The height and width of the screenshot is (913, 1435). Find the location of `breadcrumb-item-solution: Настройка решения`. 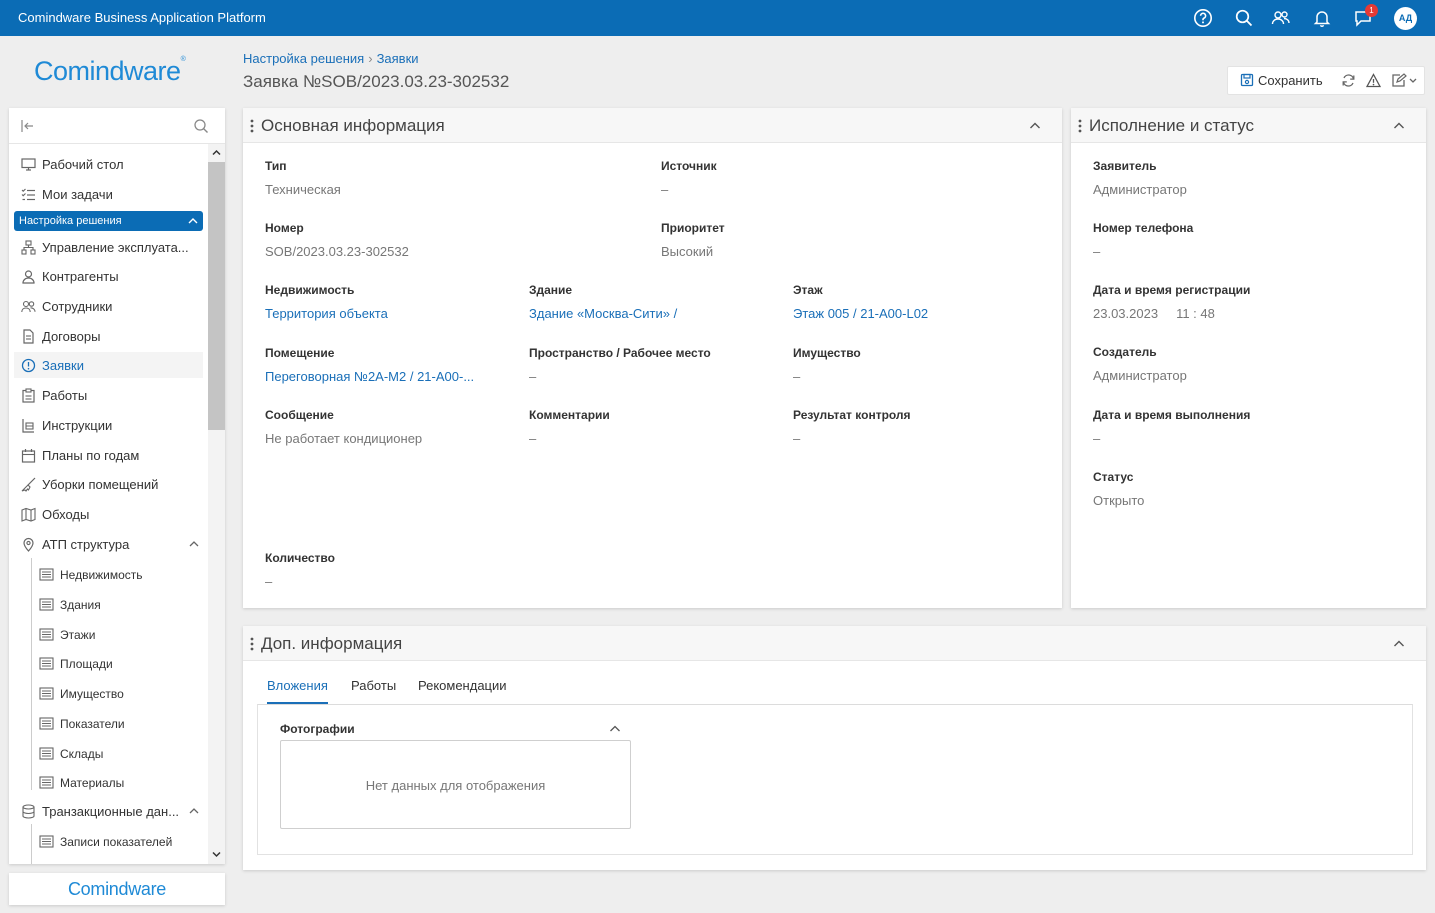

breadcrumb-item-solution: Настройка решения is located at coordinates (303, 58).